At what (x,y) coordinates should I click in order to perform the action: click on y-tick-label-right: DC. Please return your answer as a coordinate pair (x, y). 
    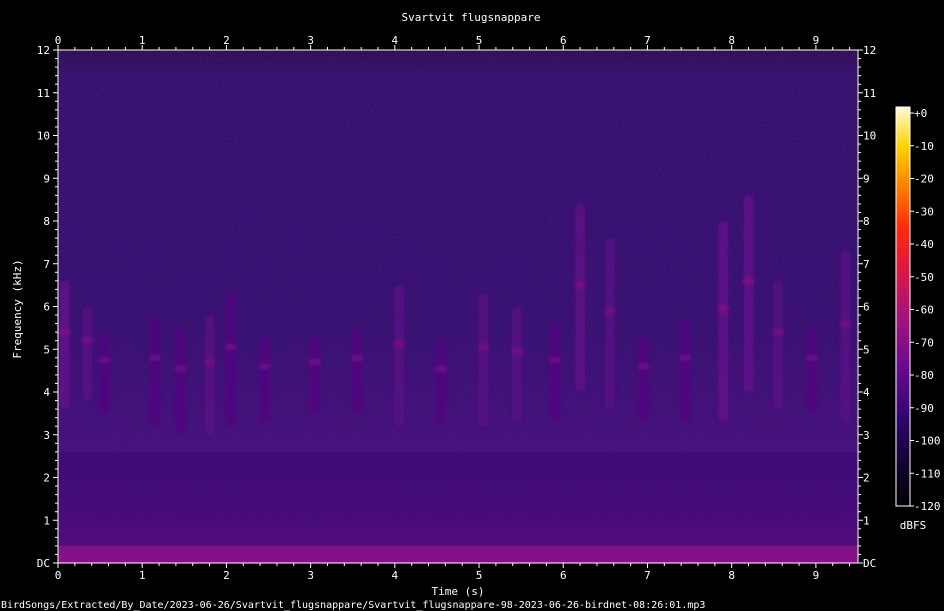
    Looking at the image, I should click on (869, 563).